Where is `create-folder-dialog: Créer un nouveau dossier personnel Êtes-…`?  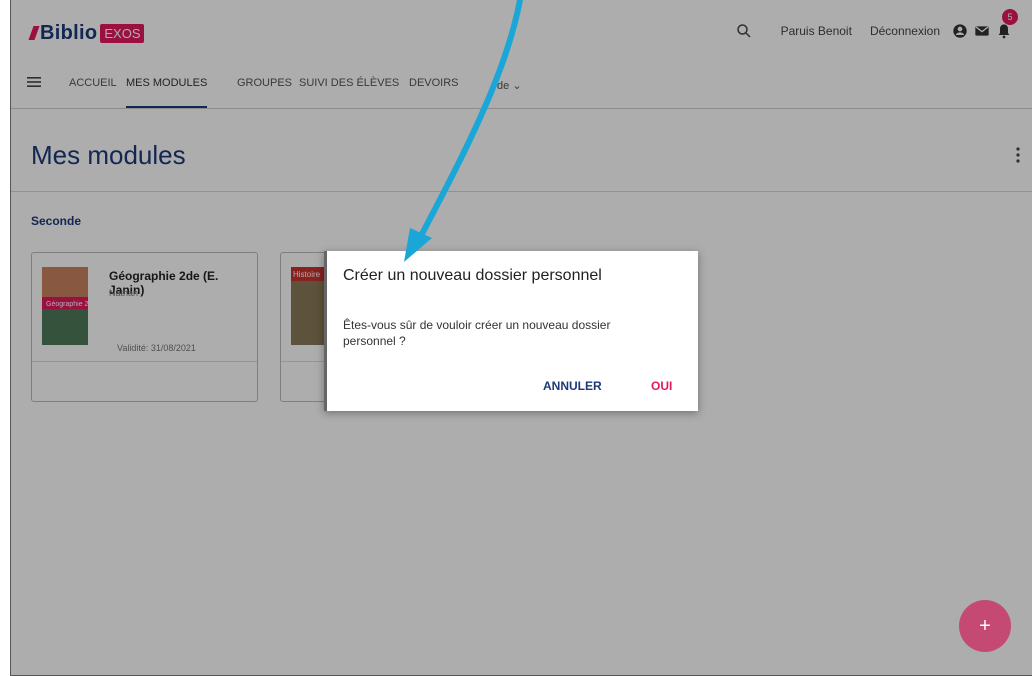
create-folder-dialog: Créer un nouveau dossier personnel Êtes-… is located at coordinates (511, 331).